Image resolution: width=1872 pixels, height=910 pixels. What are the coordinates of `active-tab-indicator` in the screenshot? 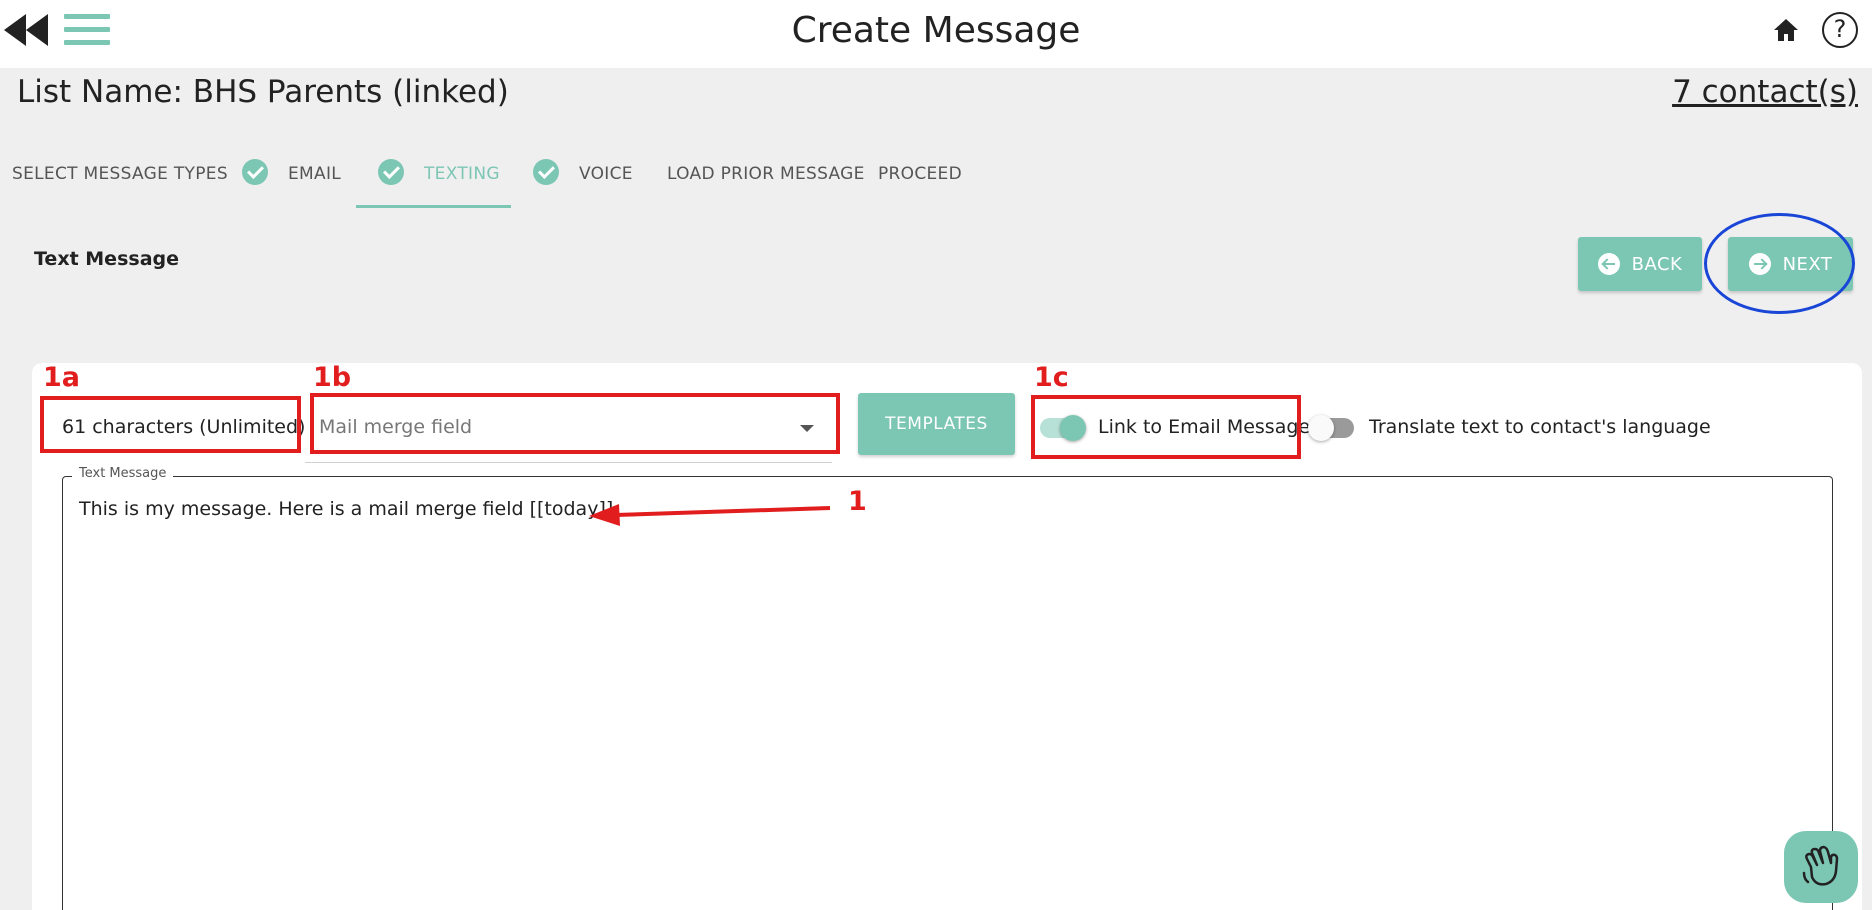 It's located at (433, 206).